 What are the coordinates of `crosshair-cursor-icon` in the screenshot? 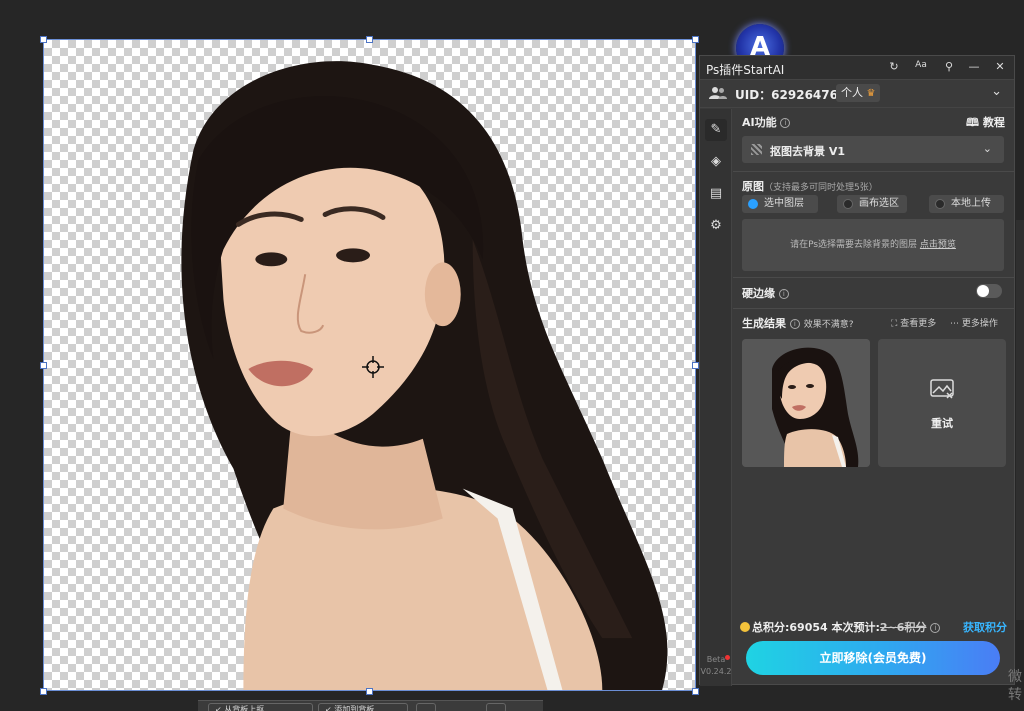 It's located at (373, 367).